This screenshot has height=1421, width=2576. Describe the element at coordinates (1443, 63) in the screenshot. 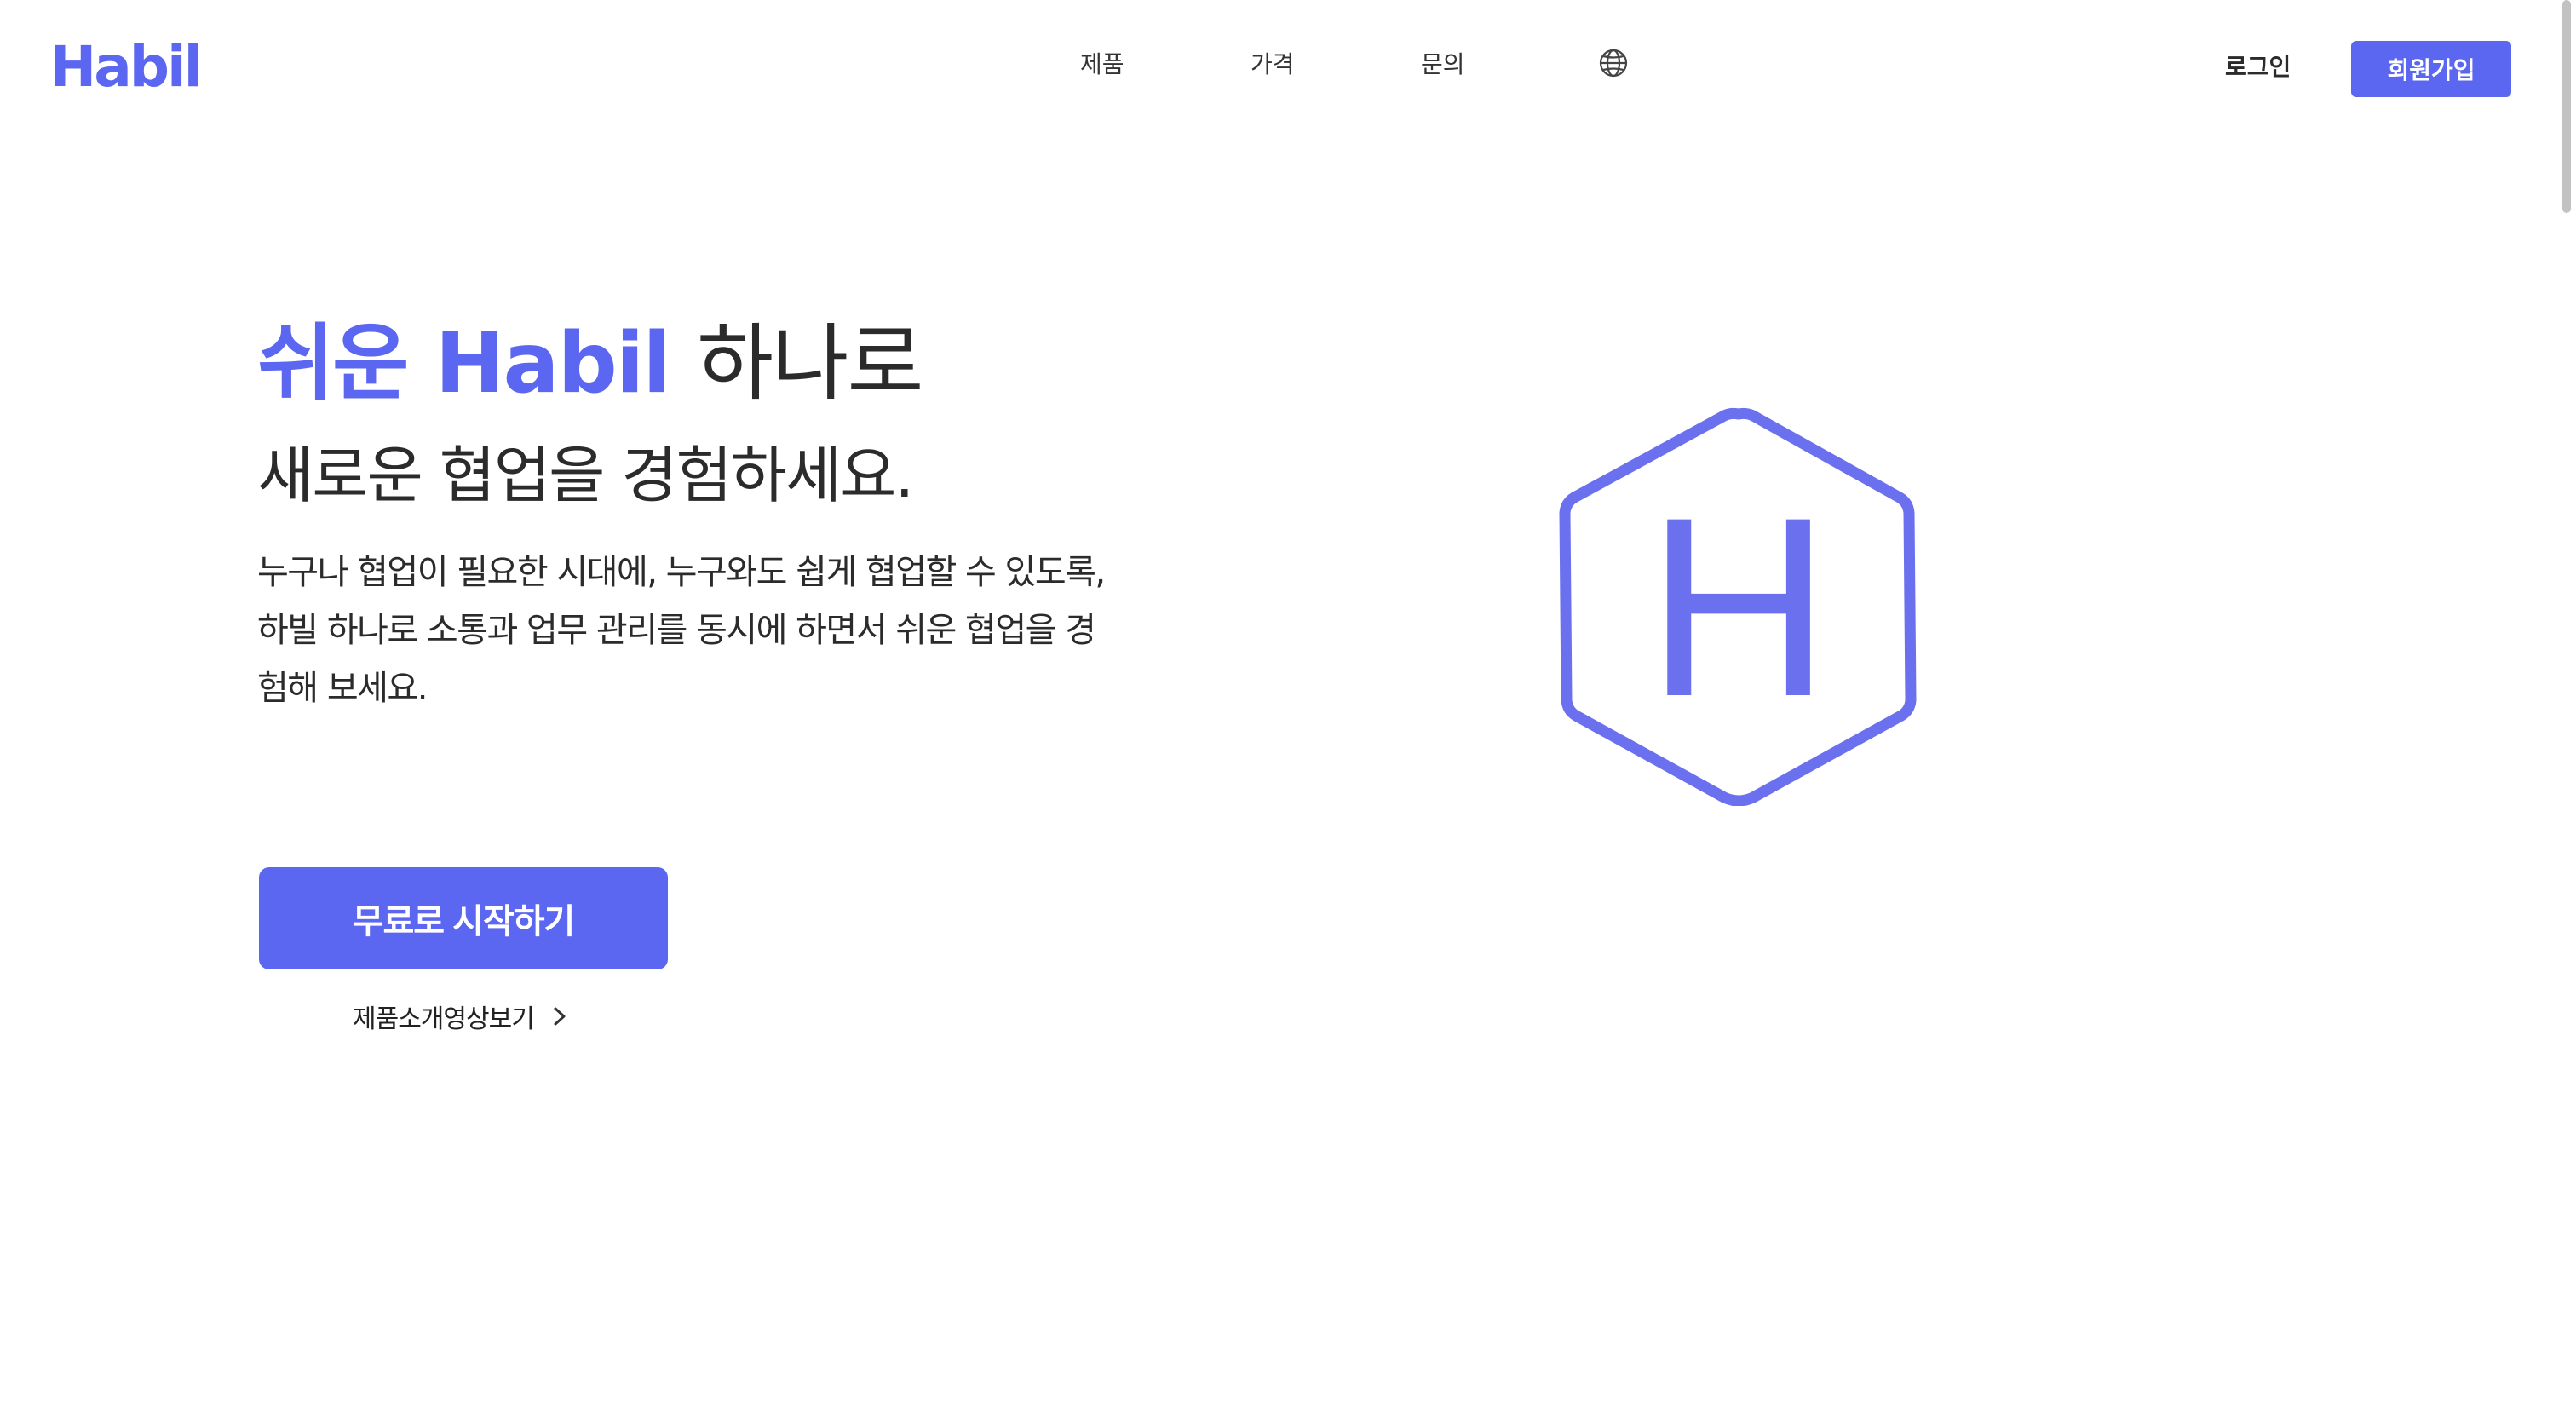

I see `nav-contact: 문의` at that location.